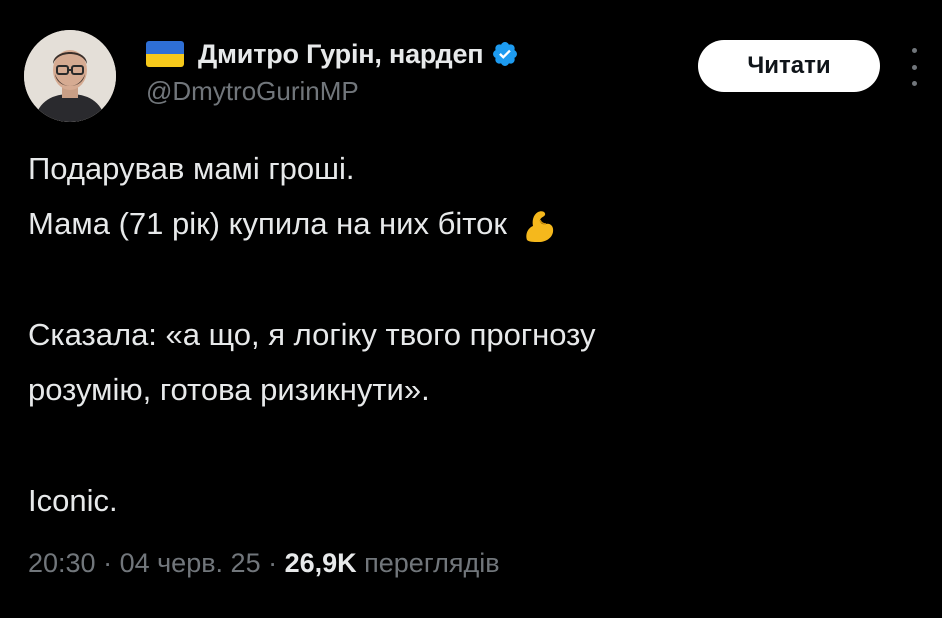  What do you see at coordinates (191, 168) in the screenshot?
I see `tweet-text-line-1: Подарував мамі гроші.` at bounding box center [191, 168].